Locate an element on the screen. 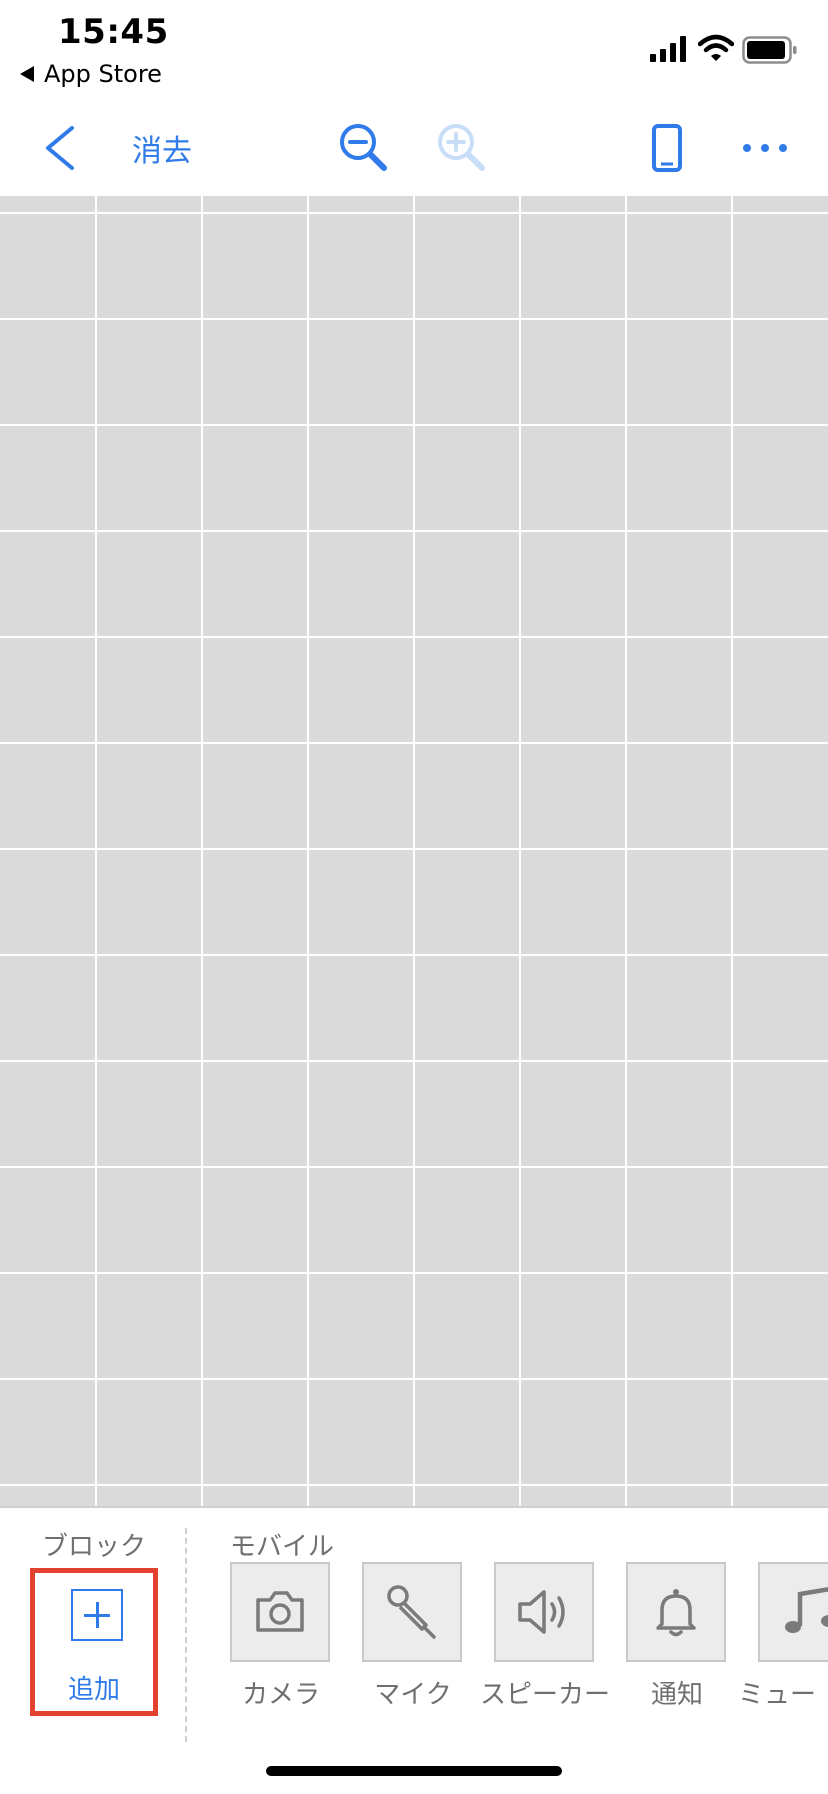 Image resolution: width=828 pixels, height=1794 pixels. notification-tile is located at coordinates (676, 1612).